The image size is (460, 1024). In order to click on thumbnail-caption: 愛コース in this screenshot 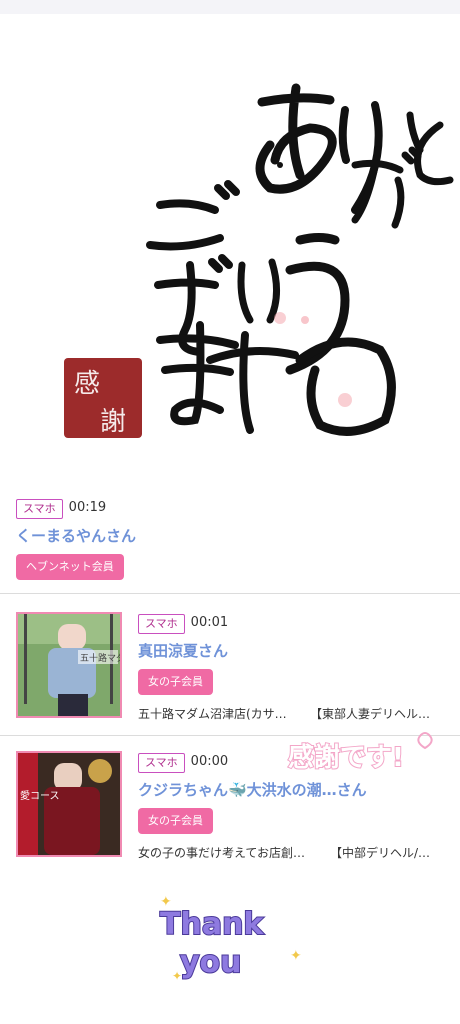, I will do `click(40, 795)`.